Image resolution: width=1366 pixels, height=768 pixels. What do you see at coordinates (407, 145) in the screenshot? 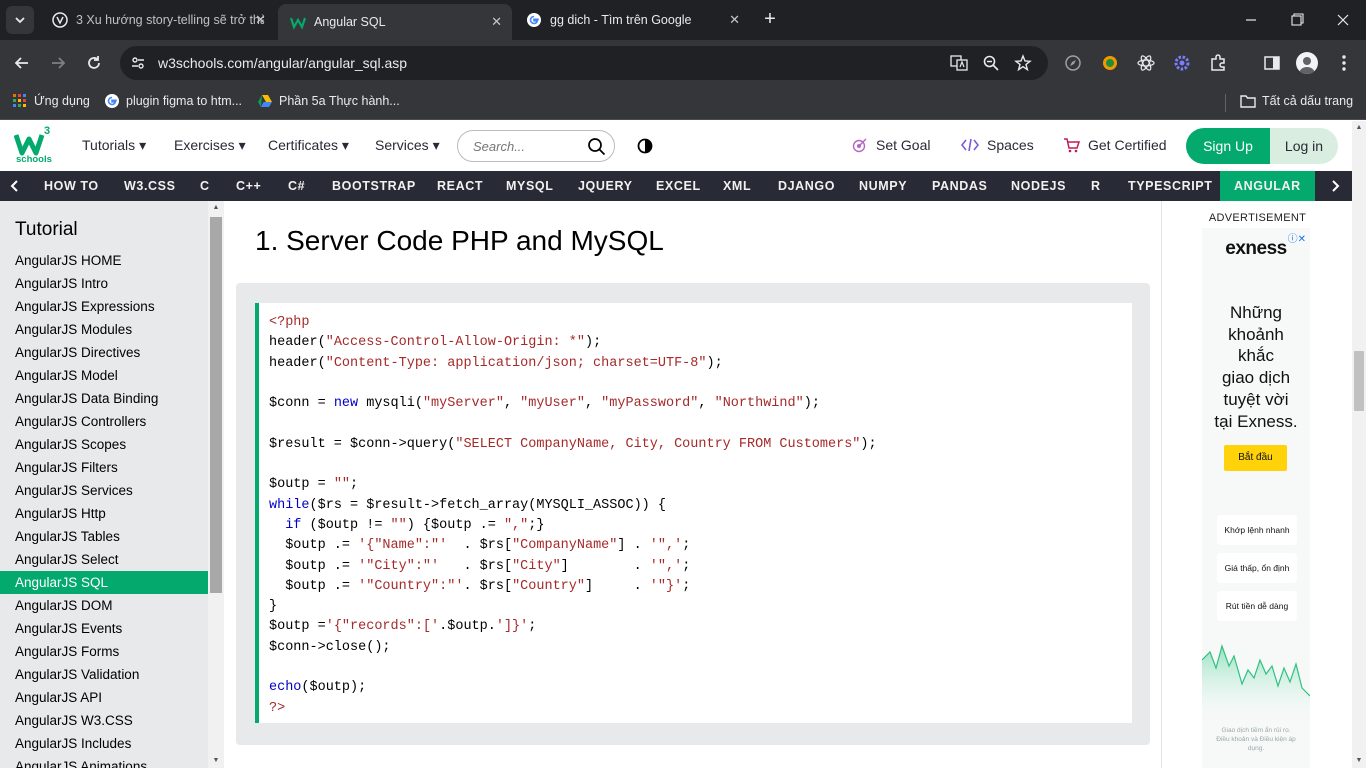
I see `menu-services: Services ▾` at bounding box center [407, 145].